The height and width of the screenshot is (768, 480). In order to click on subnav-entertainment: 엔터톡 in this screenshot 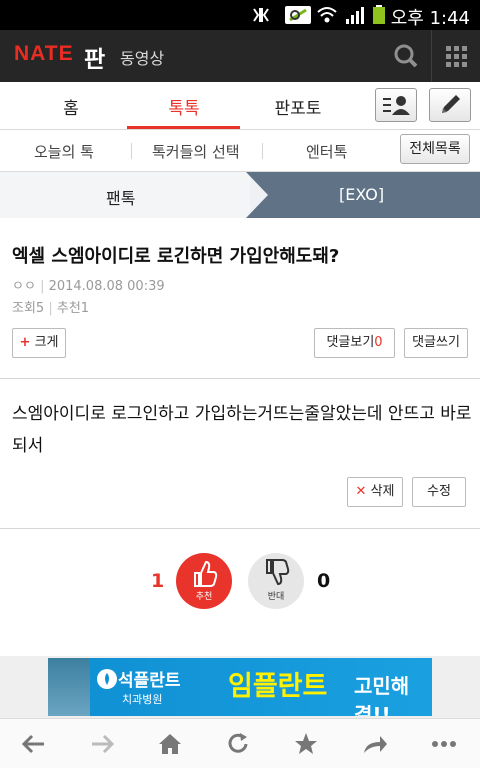, I will do `click(326, 151)`.